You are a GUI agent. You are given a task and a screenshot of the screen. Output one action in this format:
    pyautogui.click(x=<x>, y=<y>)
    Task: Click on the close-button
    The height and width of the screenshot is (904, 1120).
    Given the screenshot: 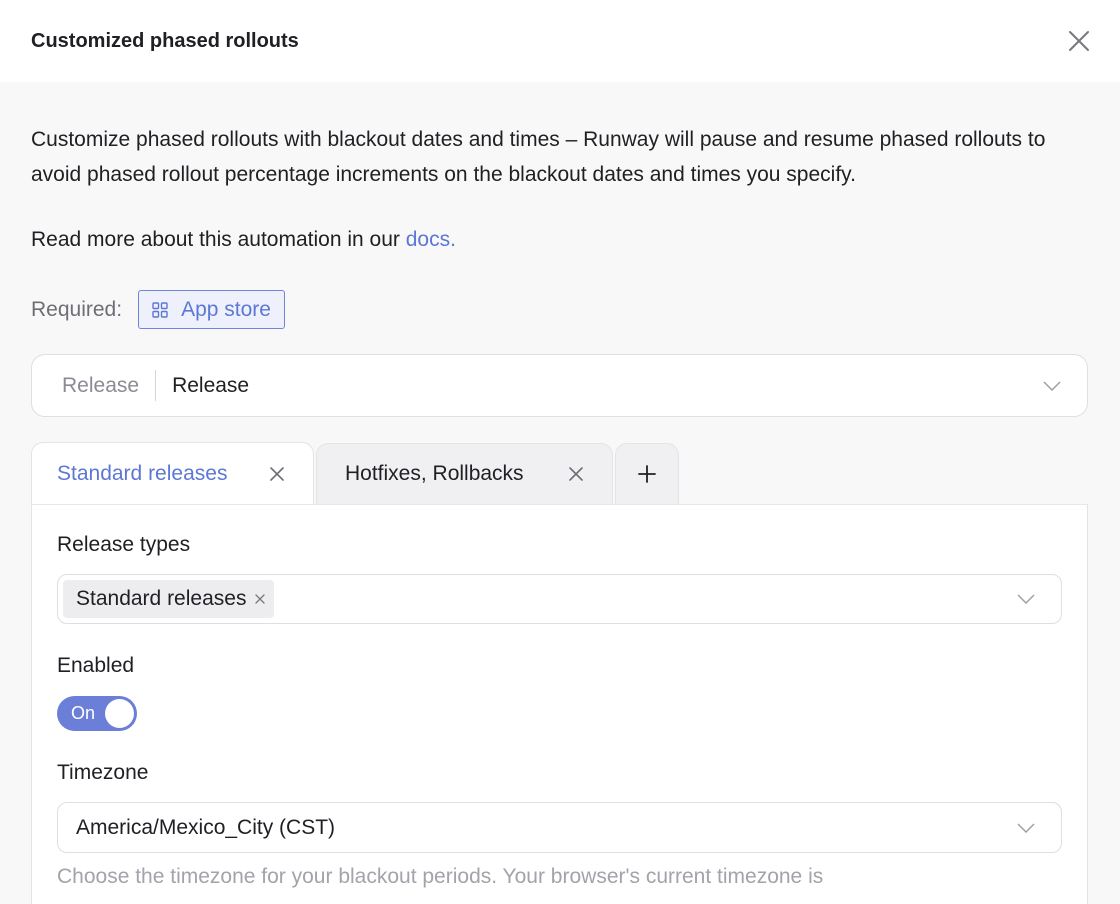 What is the action you would take?
    pyautogui.click(x=1079, y=41)
    